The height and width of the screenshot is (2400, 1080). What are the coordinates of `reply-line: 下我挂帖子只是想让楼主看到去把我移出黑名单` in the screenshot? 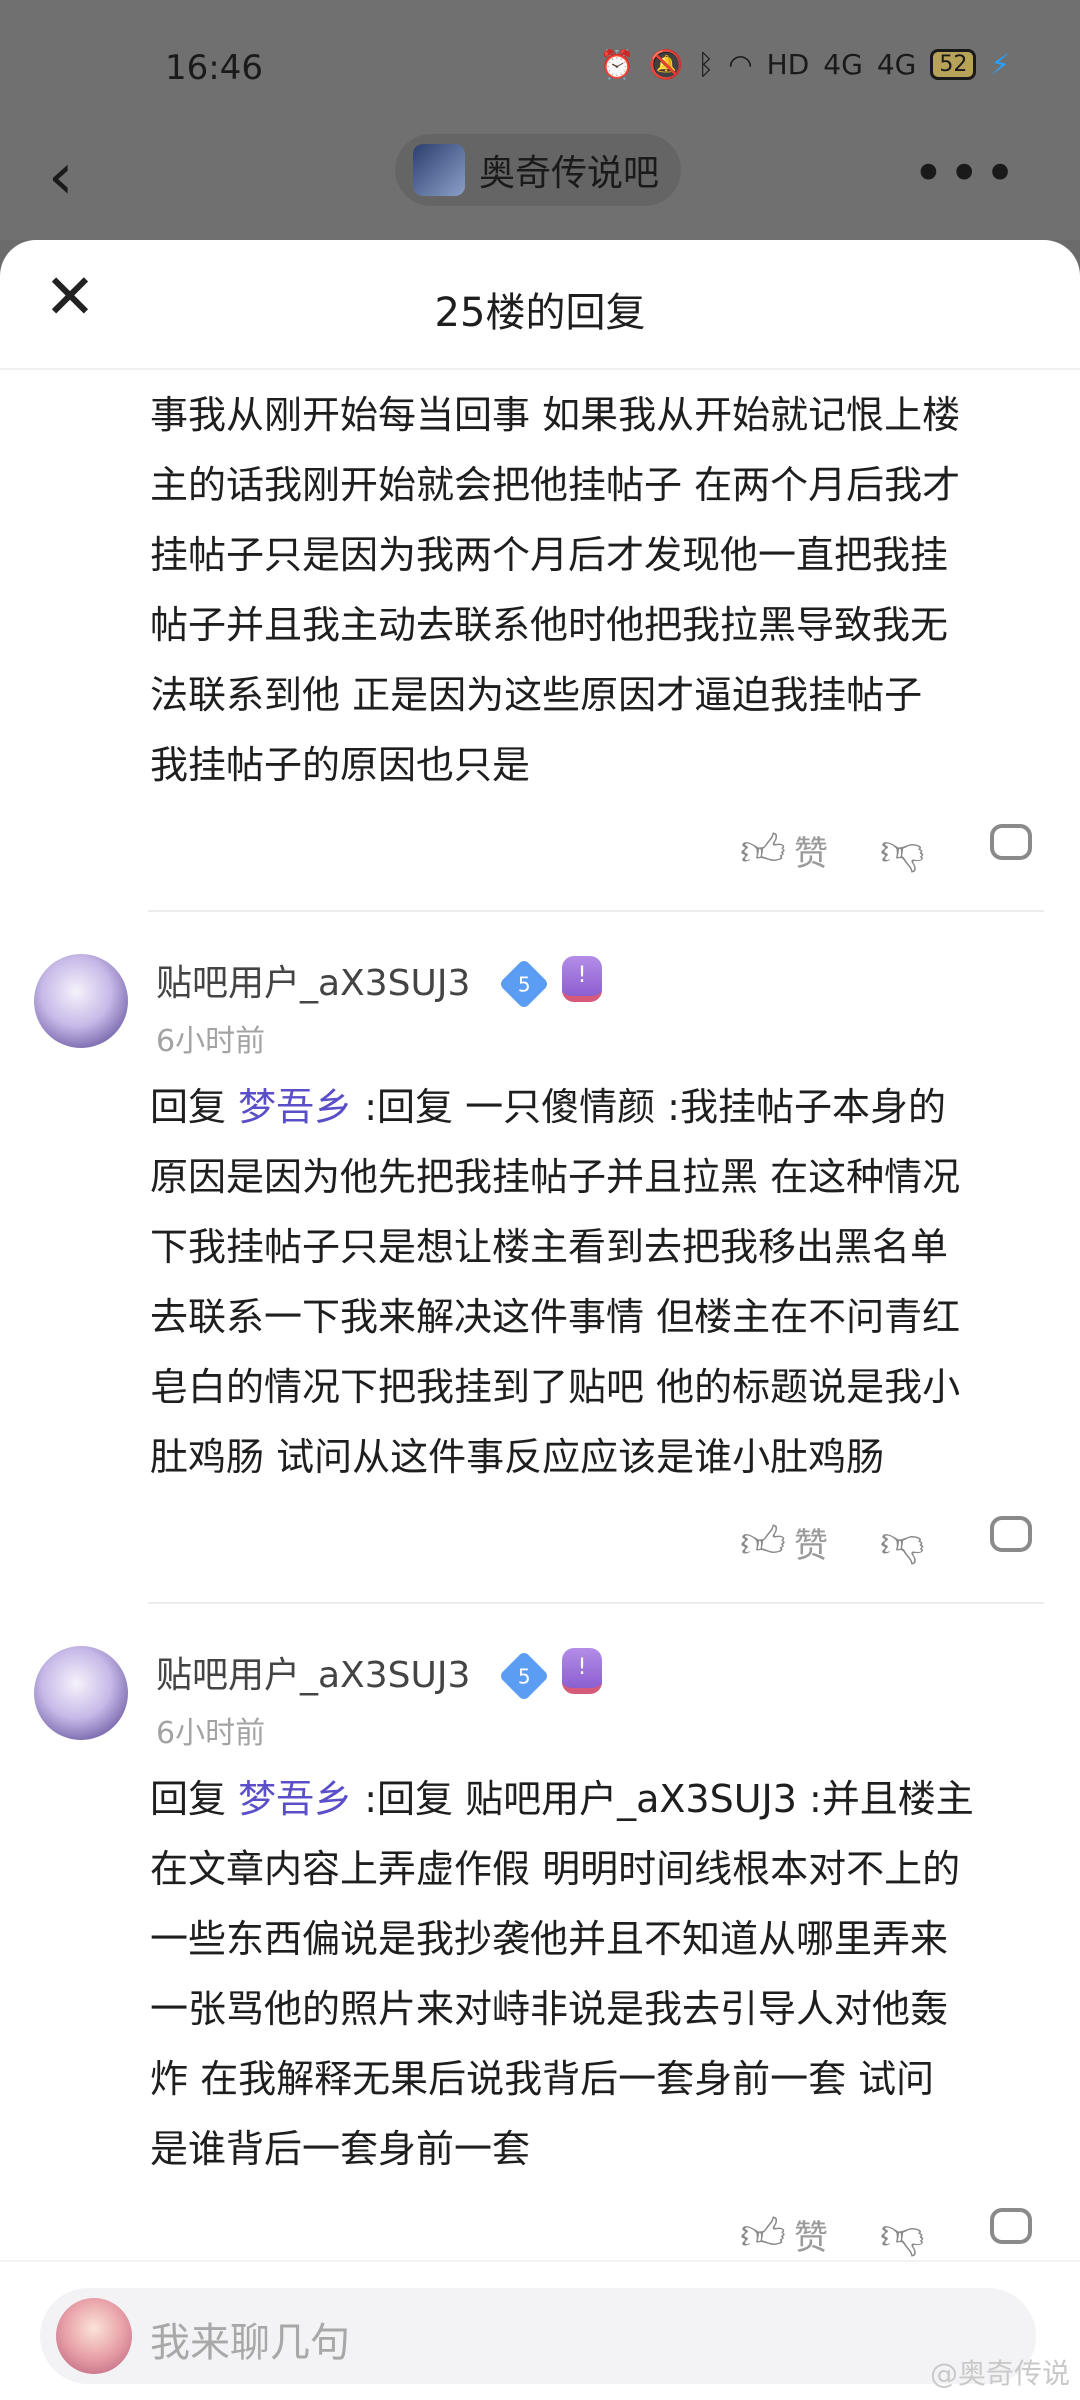 It's located at (549, 1247).